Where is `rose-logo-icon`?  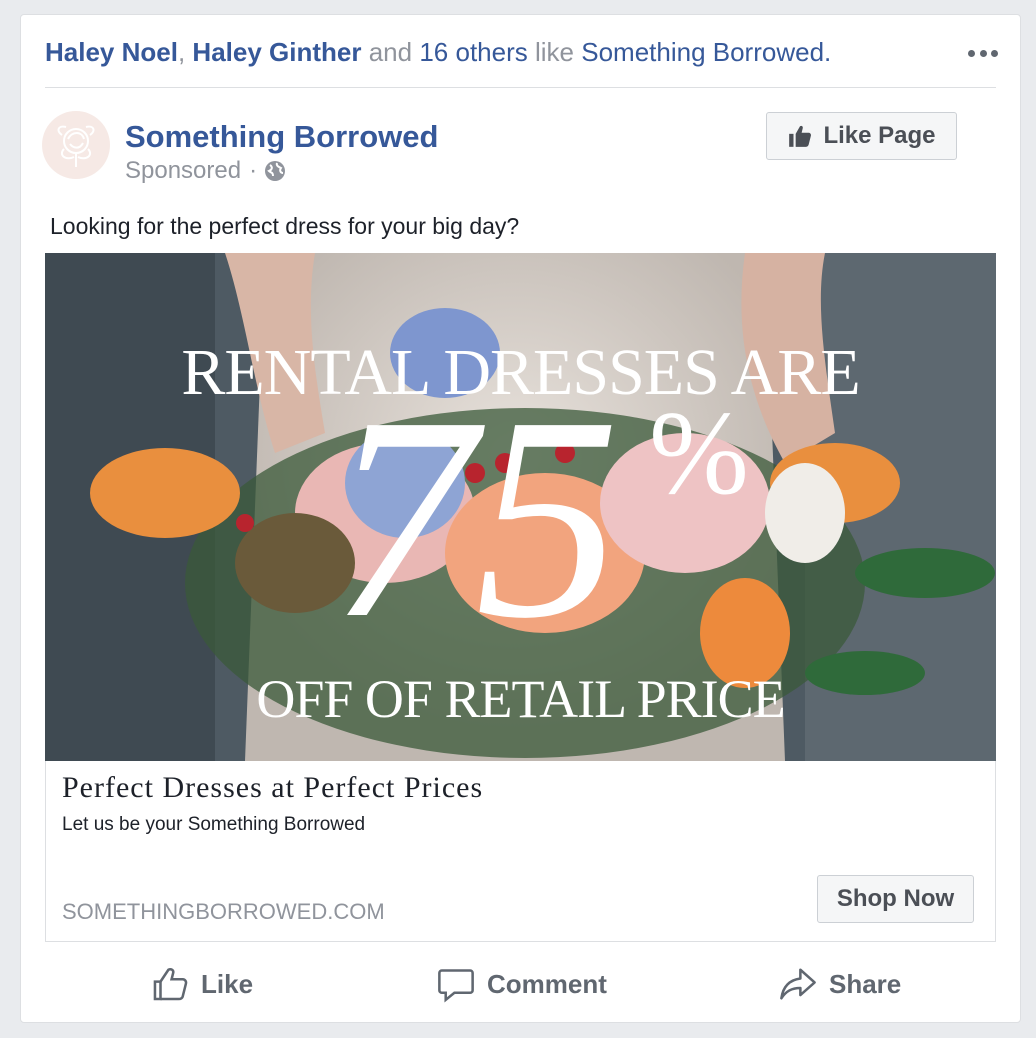
rose-logo-icon is located at coordinates (76, 146).